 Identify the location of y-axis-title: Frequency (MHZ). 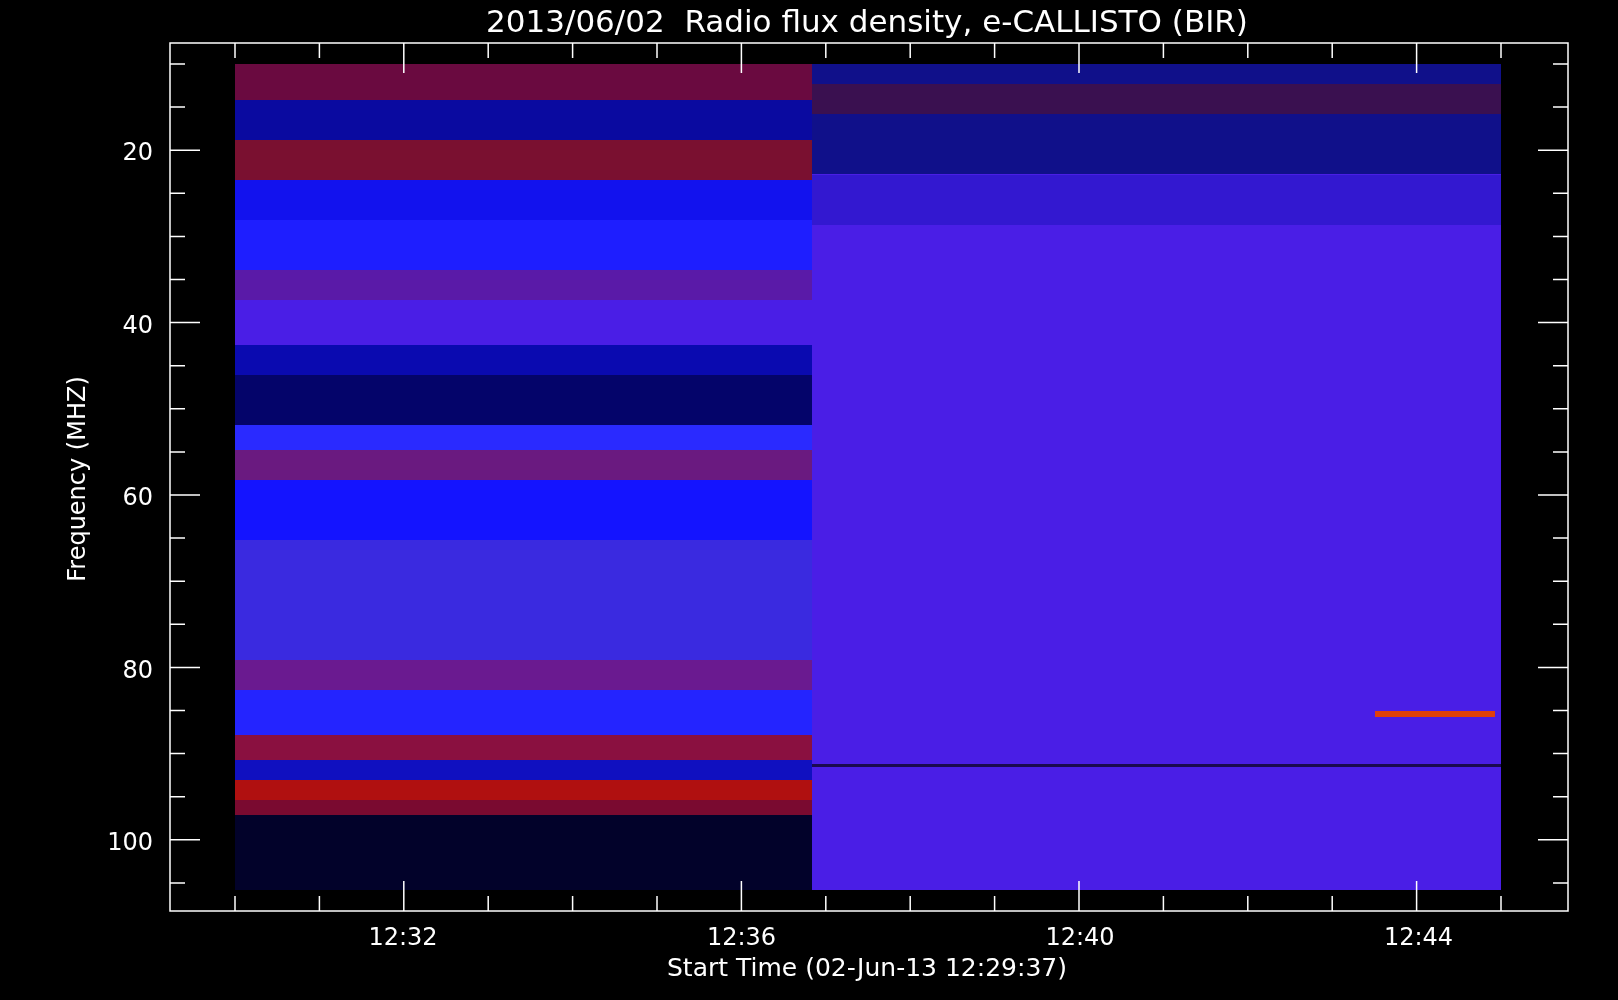
(77, 479).